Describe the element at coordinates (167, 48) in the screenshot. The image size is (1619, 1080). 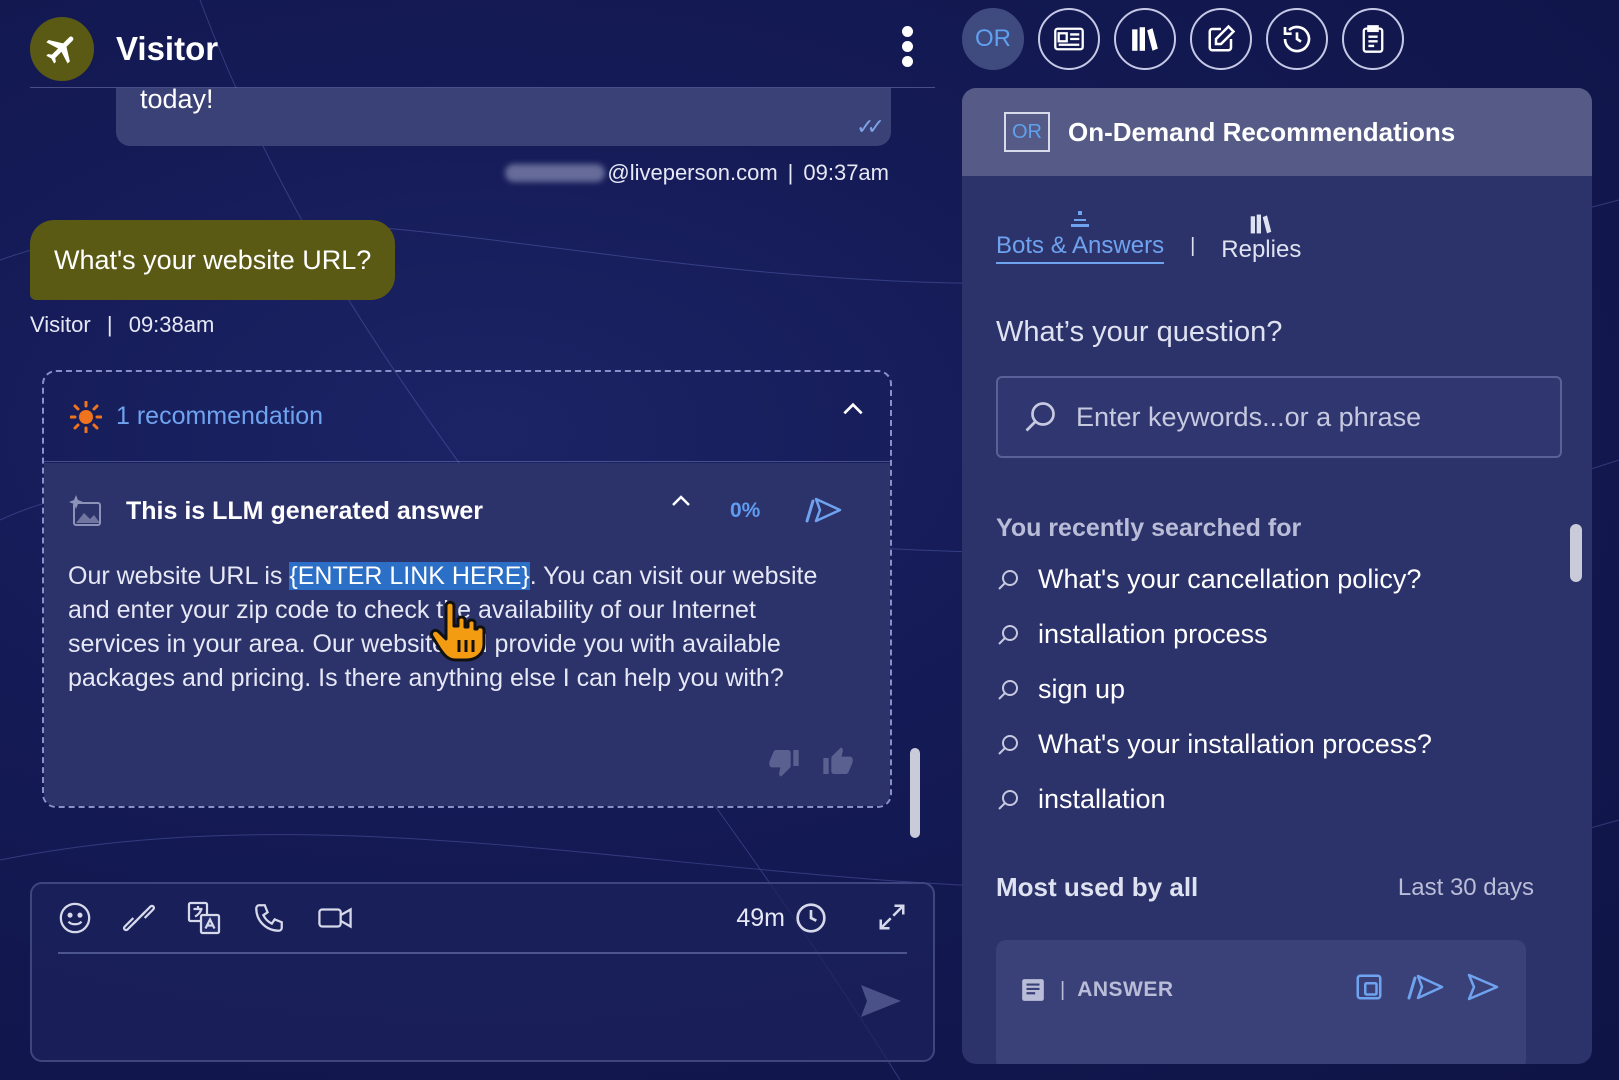
I see `visitor-name: Visitor` at that location.